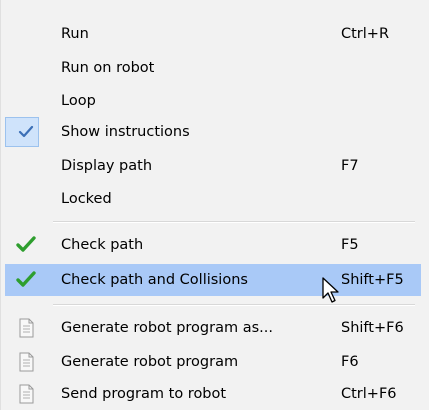 This screenshot has height=410, width=429. What do you see at coordinates (369, 394) in the screenshot?
I see `menu-item-shortcut: Ctrl+F6` at bounding box center [369, 394].